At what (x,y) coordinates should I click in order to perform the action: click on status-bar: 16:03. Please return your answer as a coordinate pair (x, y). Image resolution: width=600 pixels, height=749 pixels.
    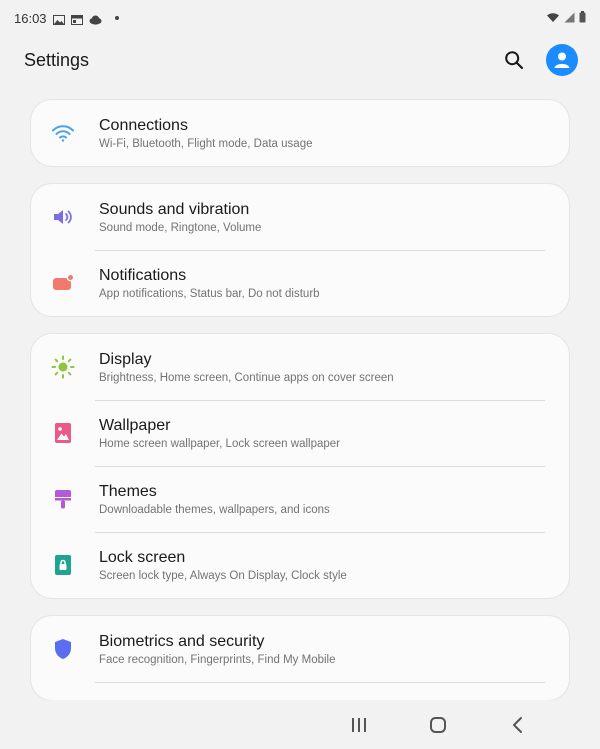
    Looking at the image, I should click on (300, 18).